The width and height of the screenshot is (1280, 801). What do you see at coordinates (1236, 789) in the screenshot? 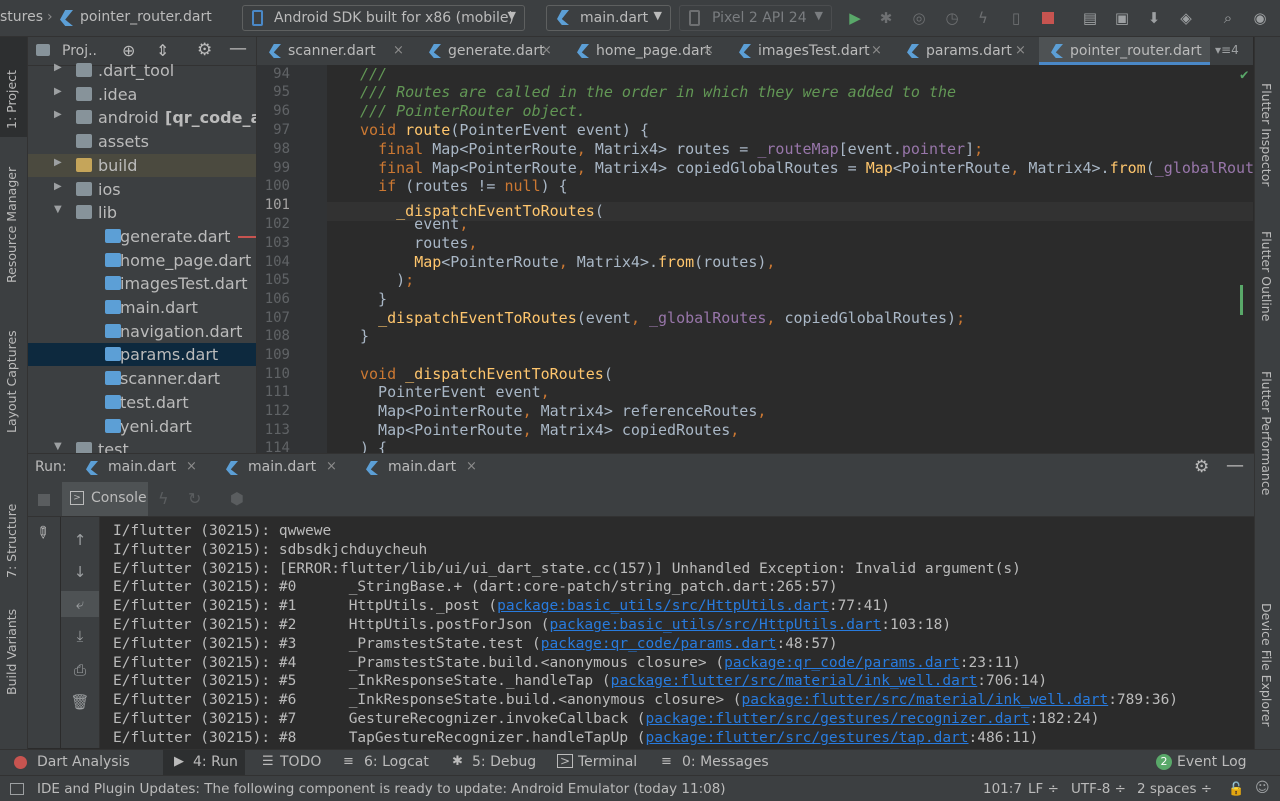
I see `lock-icon: 🔓` at bounding box center [1236, 789].